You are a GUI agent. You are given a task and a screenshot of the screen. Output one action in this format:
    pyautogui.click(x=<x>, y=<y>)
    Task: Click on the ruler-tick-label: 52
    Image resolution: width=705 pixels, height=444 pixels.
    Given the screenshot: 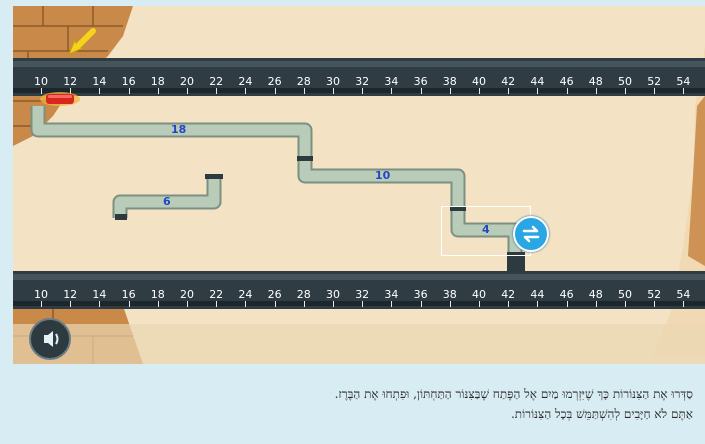 What is the action you would take?
    pyautogui.click(x=654, y=294)
    